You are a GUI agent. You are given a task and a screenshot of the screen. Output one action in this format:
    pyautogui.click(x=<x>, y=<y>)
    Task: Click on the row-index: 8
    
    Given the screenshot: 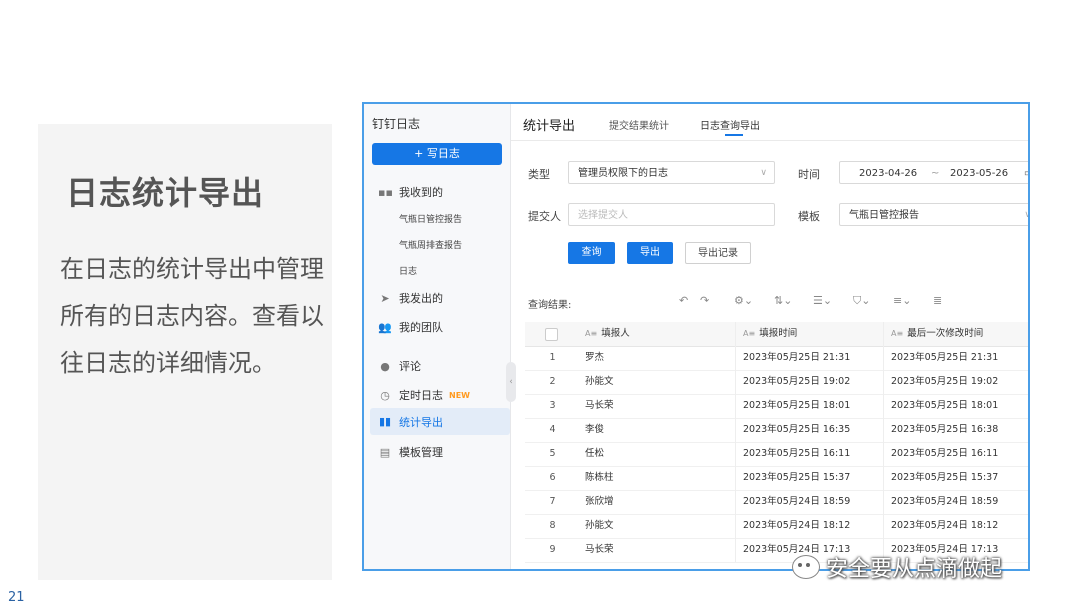 What is the action you would take?
    pyautogui.click(x=552, y=525)
    